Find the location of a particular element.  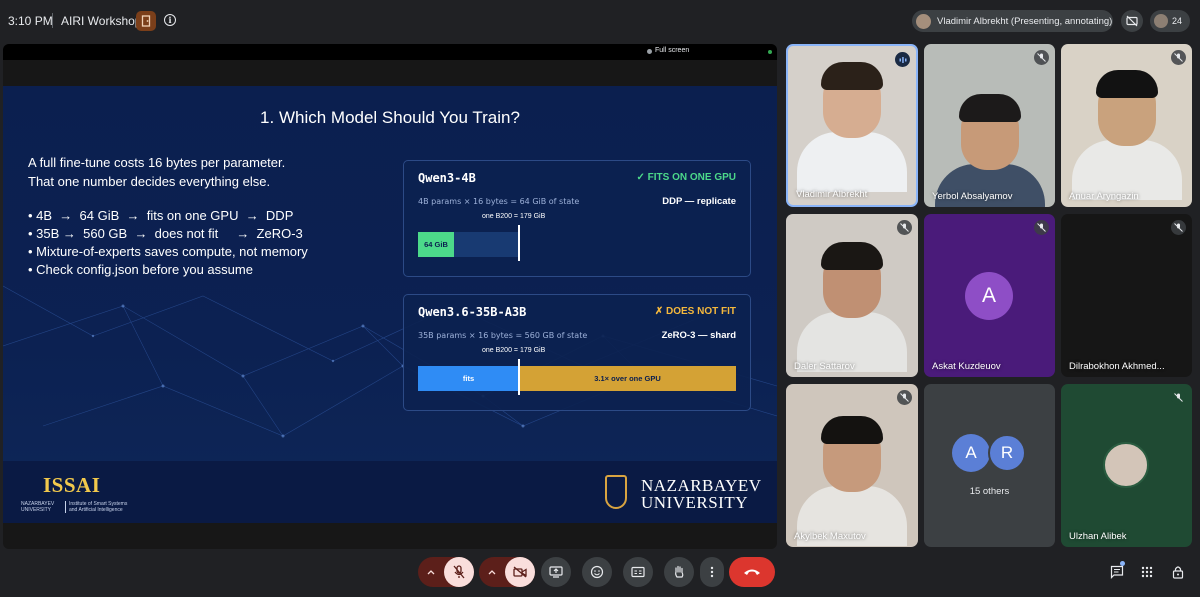

meeting-info-icon: i is located at coordinates (170, 20).